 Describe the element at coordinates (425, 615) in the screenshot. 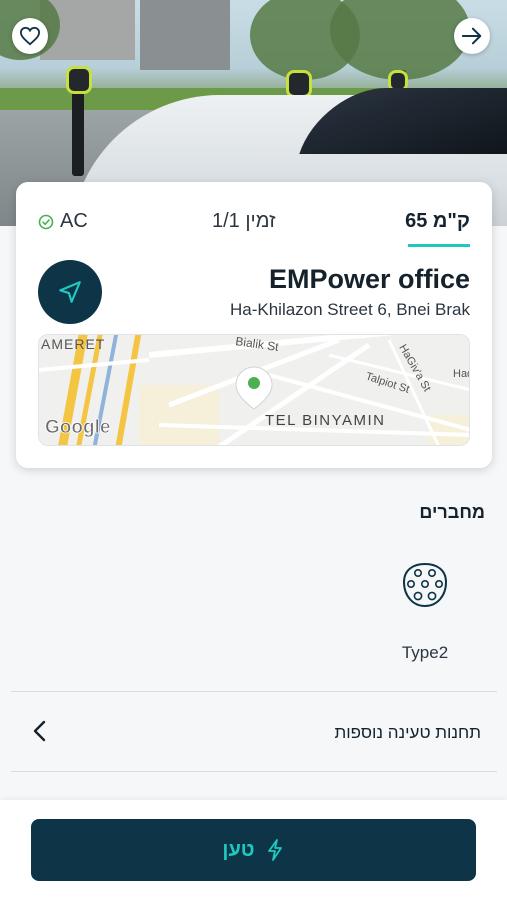

I see `connector-type2: Type2` at that location.